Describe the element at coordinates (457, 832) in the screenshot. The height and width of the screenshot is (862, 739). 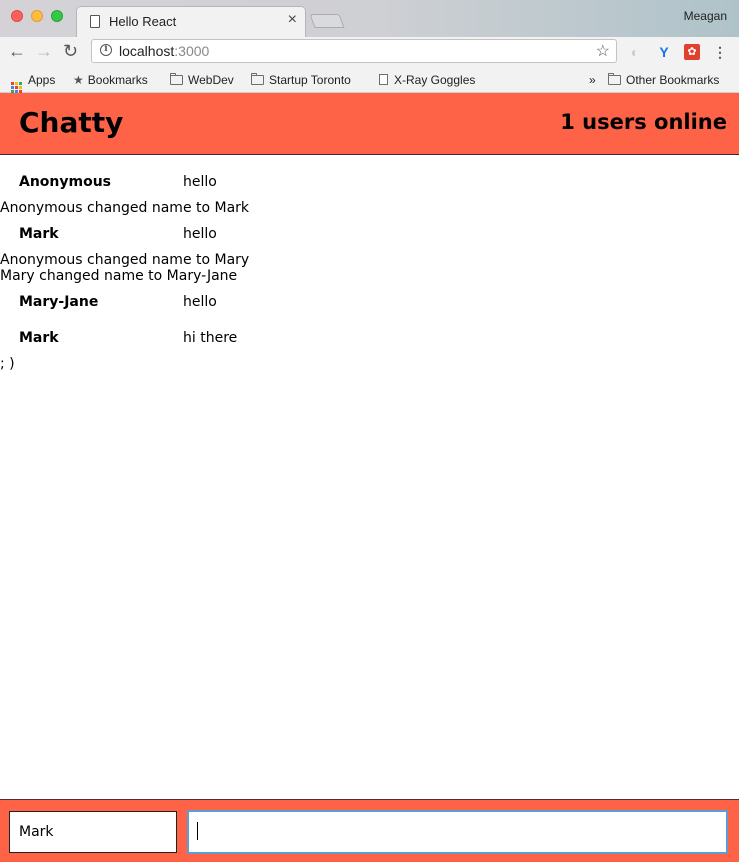
I see `message-input` at that location.